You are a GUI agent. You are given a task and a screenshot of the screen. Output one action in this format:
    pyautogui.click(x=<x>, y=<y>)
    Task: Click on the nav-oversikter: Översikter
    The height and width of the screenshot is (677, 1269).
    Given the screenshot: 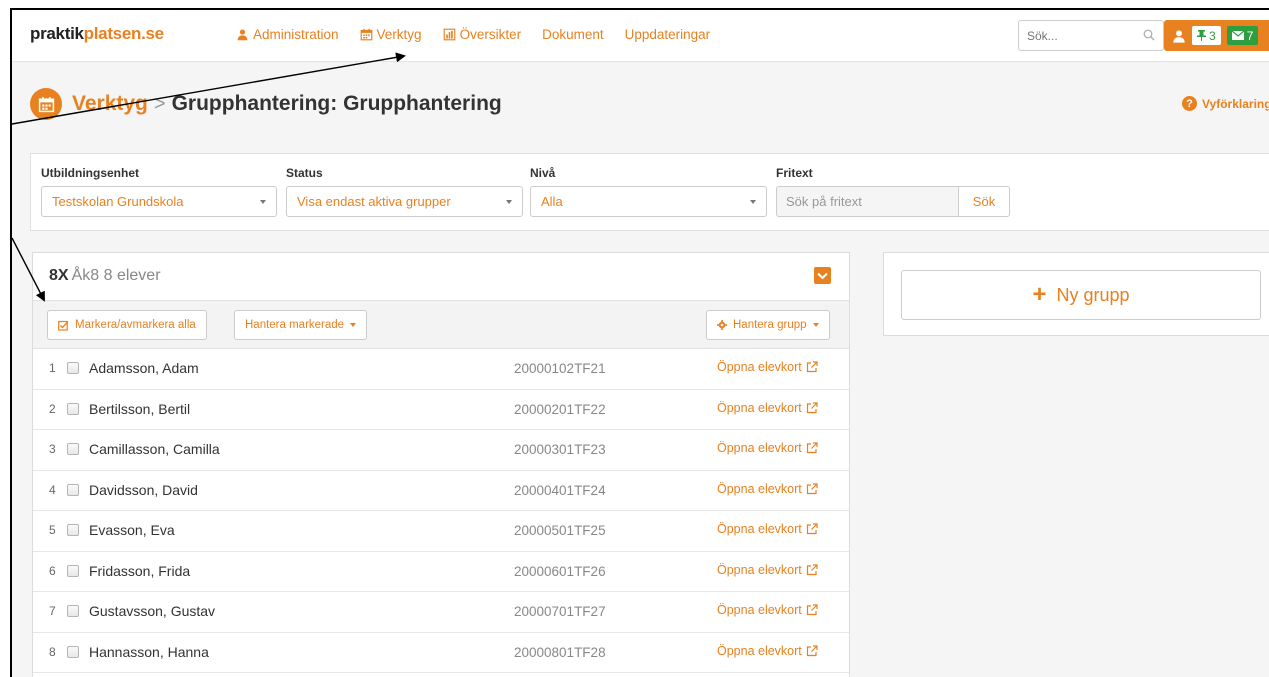 What is the action you would take?
    pyautogui.click(x=482, y=34)
    